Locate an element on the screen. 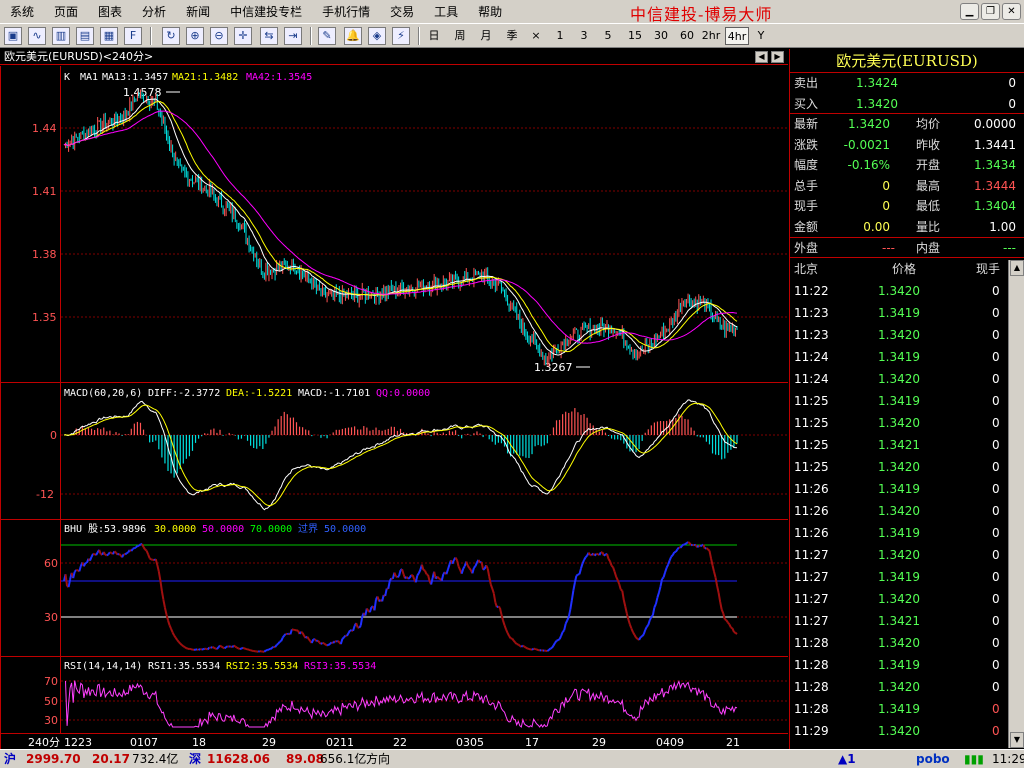 Image resolution: width=1024 pixels, height=768 pixels. minimize-icon: ▁ is located at coordinates (969, 11).